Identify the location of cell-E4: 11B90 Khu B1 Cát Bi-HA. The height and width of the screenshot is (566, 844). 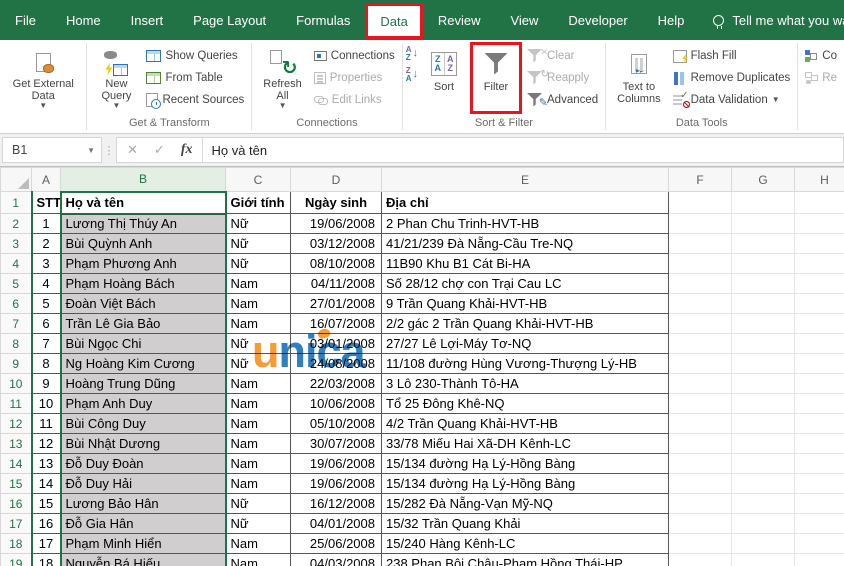
(525, 263).